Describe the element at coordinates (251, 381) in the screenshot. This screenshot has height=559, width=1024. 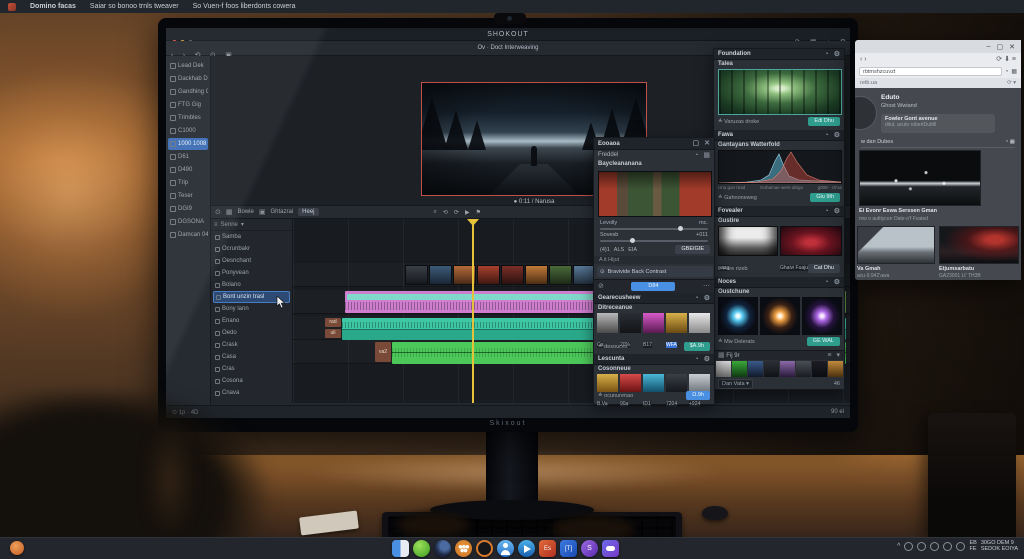
I see `track-row: Cosona` at that location.